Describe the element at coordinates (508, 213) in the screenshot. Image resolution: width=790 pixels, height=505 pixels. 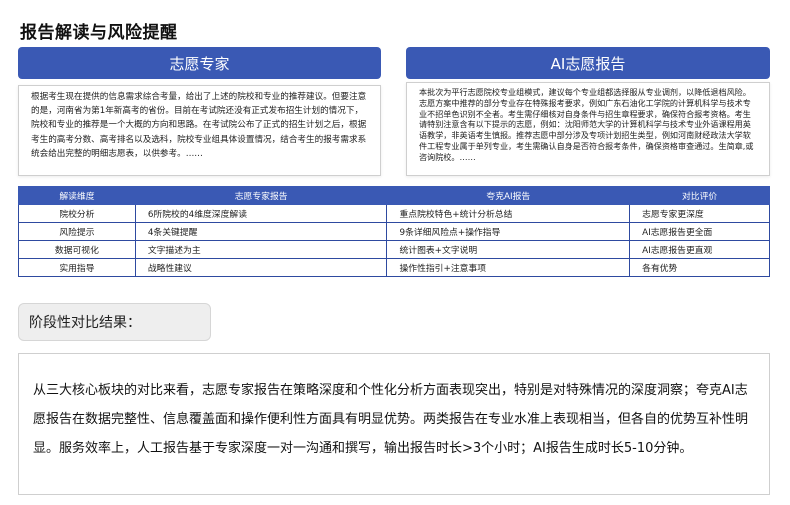
I see `table-cell: 重点院校特色+统计分析总结` at that location.